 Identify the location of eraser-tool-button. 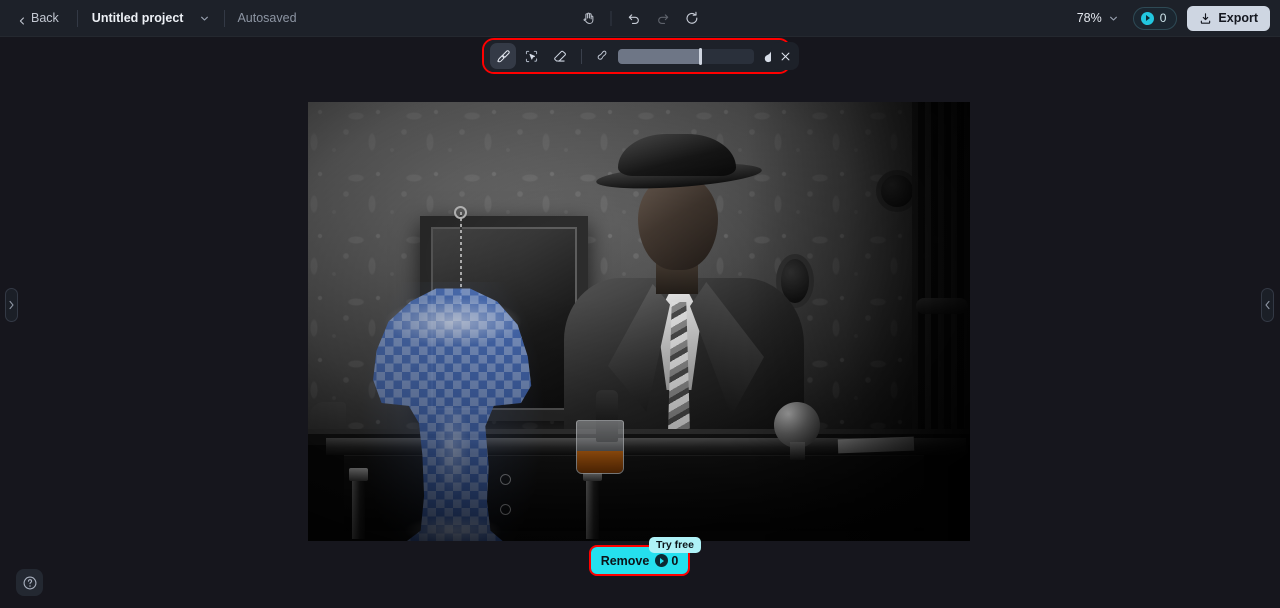
(559, 56).